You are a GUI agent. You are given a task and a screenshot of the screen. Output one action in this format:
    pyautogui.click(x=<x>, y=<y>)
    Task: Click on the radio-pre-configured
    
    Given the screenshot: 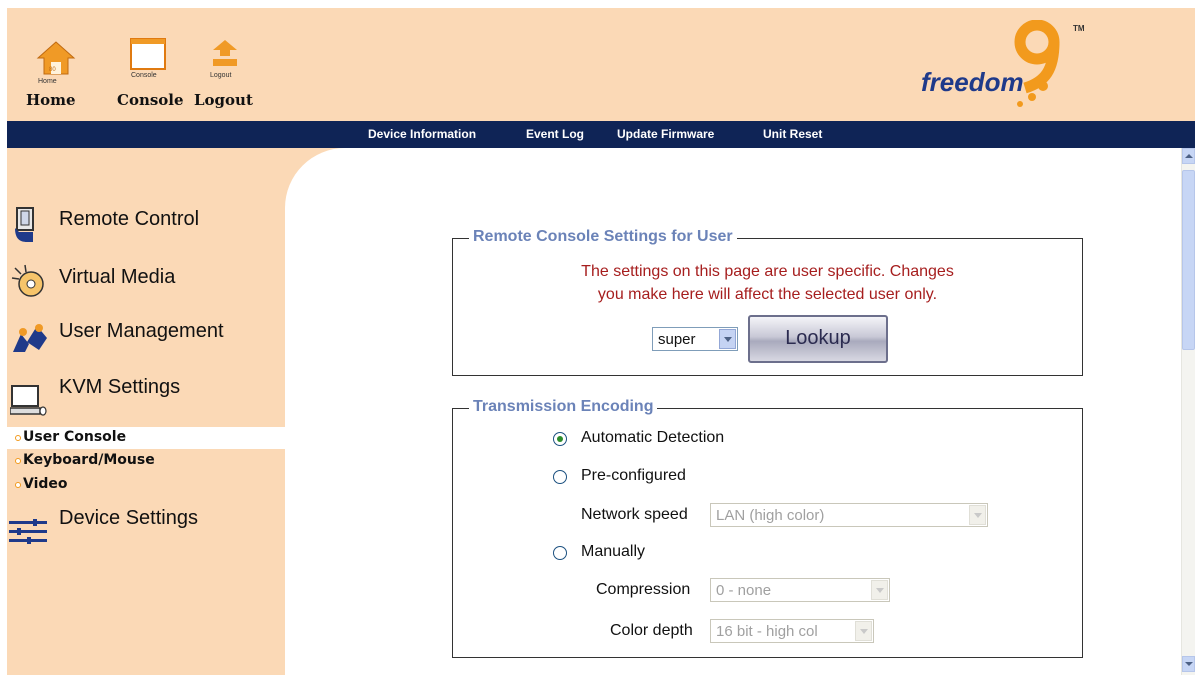 What is the action you would take?
    pyautogui.click(x=560, y=477)
    